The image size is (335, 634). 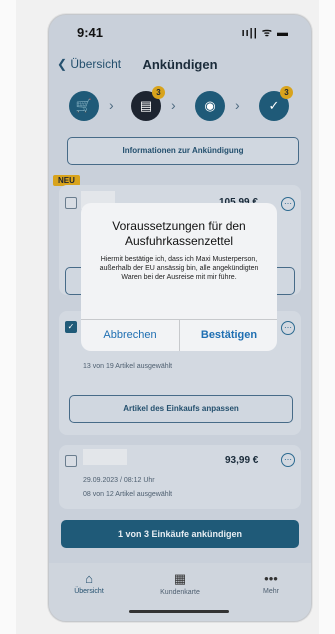 I want to click on step-confirm: ✓ 3, so click(x=276, y=103).